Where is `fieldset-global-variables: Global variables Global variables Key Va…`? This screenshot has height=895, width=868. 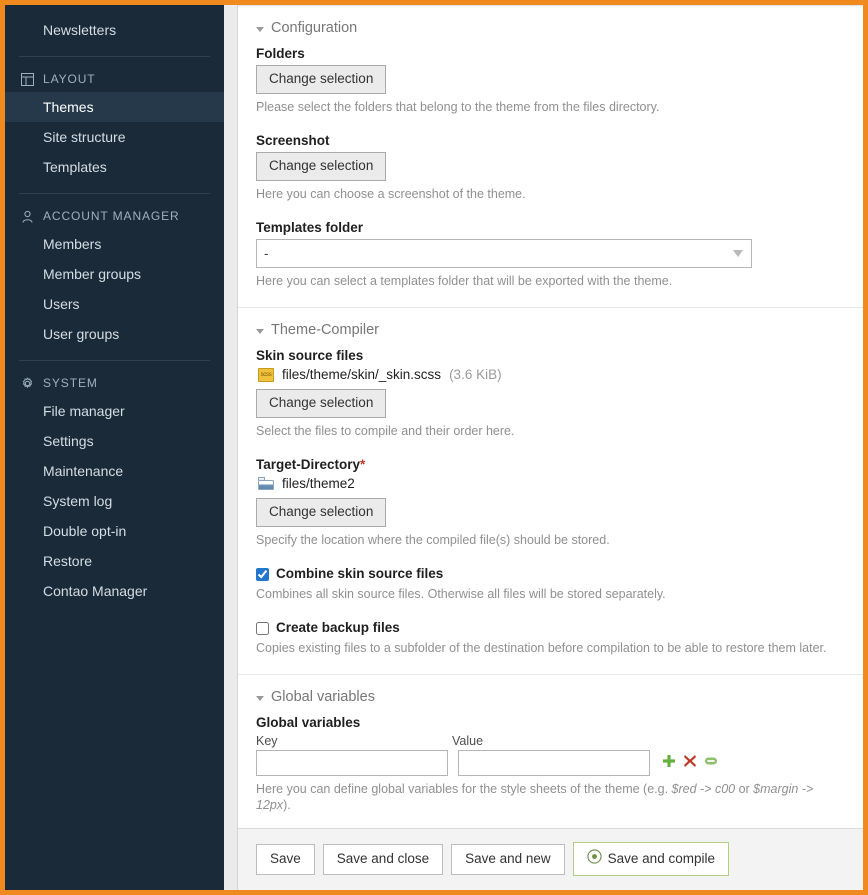 fieldset-global-variables: Global variables Global variables Key Va… is located at coordinates (550, 751).